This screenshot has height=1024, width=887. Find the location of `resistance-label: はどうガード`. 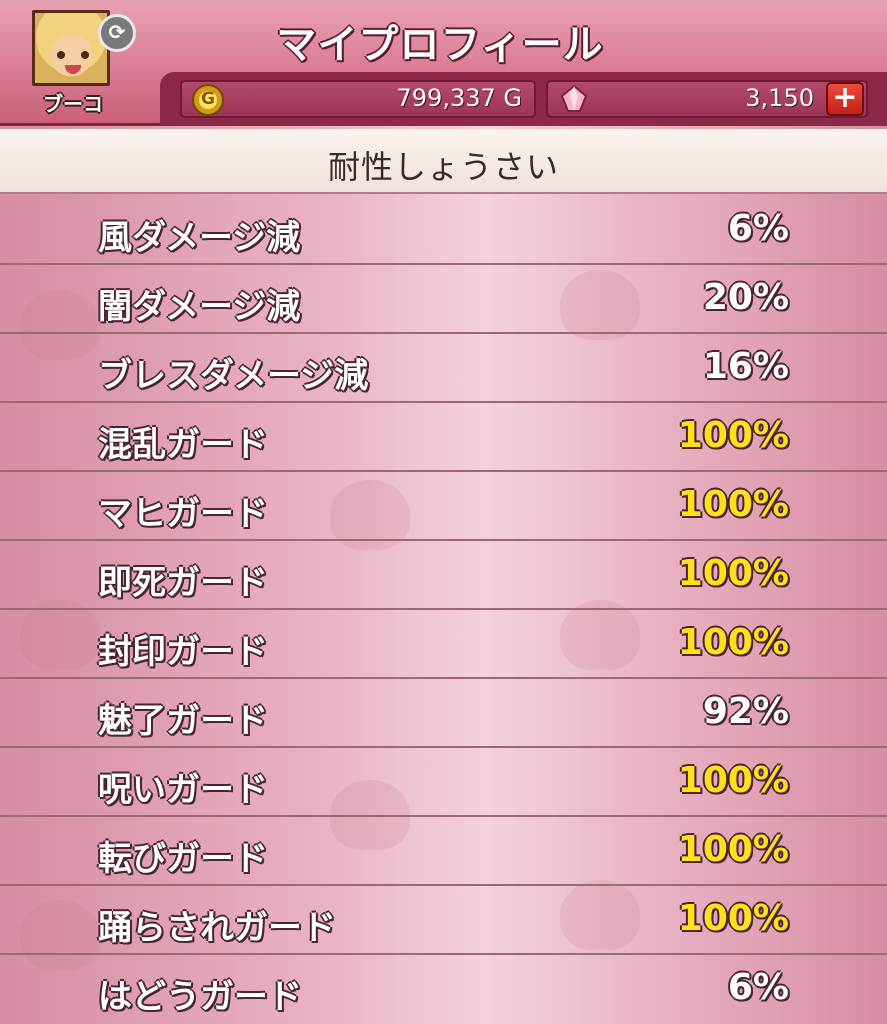

resistance-label: はどうガード is located at coordinates (200, 997).